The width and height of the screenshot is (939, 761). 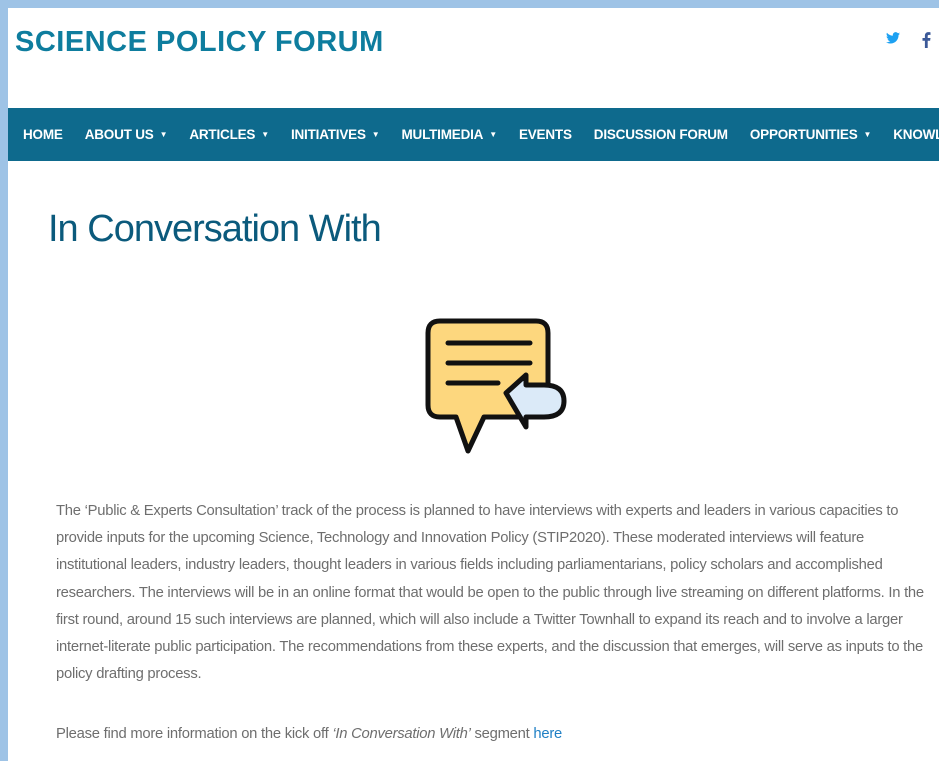 I want to click on nav-item-articles: ARTICLES ▼, so click(x=229, y=134).